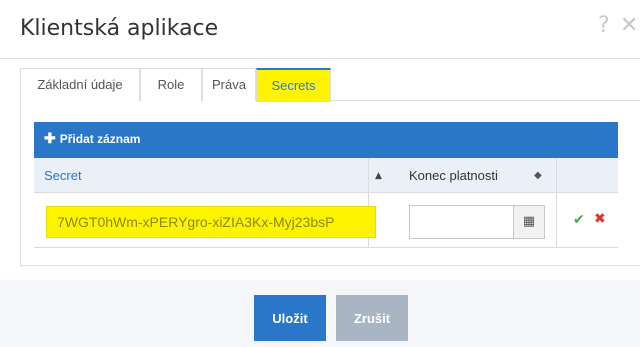 The image size is (640, 347). What do you see at coordinates (604, 25) in the screenshot?
I see `help-icon: ?` at bounding box center [604, 25].